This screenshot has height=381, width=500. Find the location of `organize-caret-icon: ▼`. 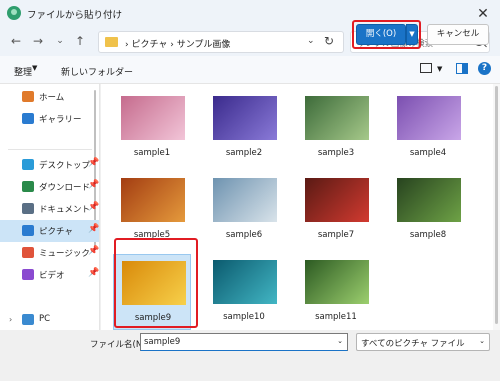

organize-caret-icon: ▼ is located at coordinates (34, 68).